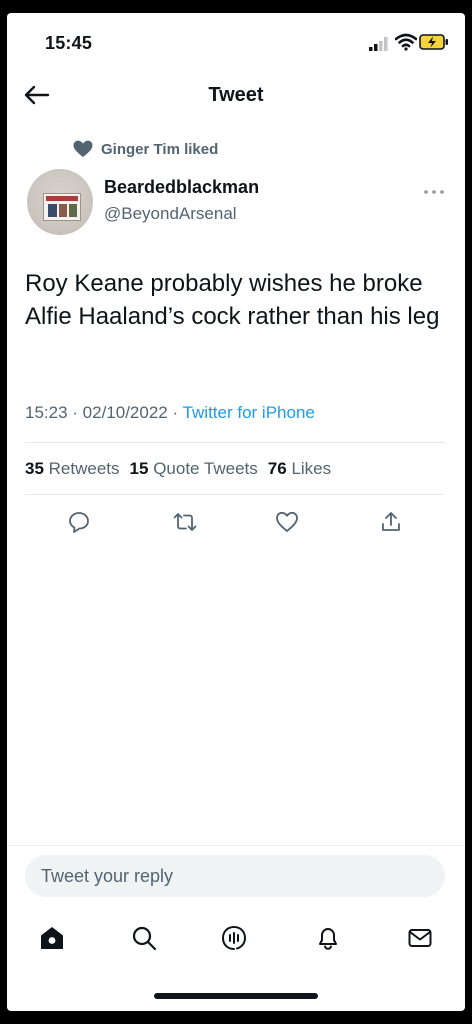 This screenshot has height=1024, width=472. I want to click on social-context-text: Ginger Tim liked, so click(160, 149).